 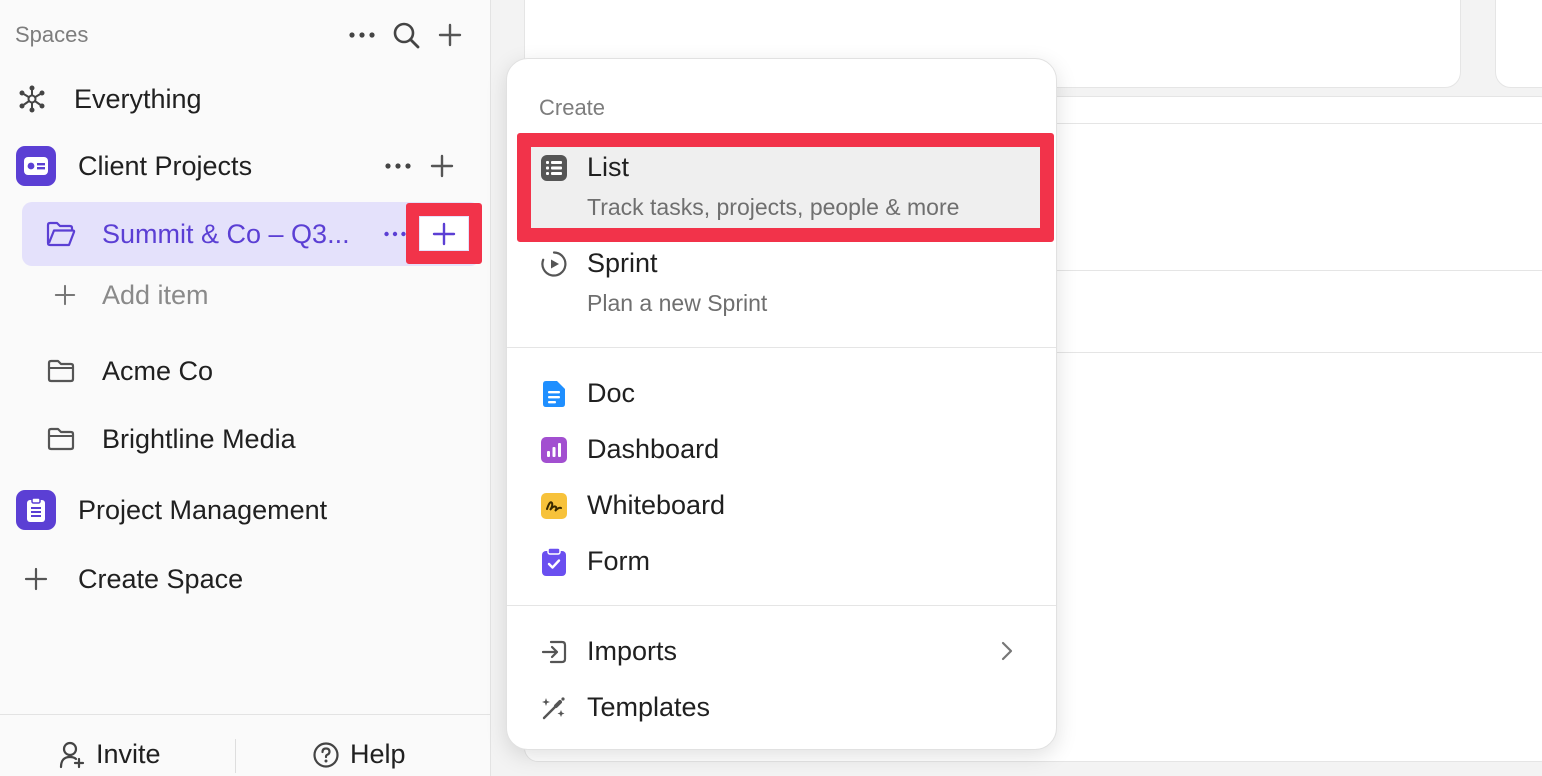 What do you see at coordinates (1007, 653) in the screenshot?
I see `chevron-right-icon` at bounding box center [1007, 653].